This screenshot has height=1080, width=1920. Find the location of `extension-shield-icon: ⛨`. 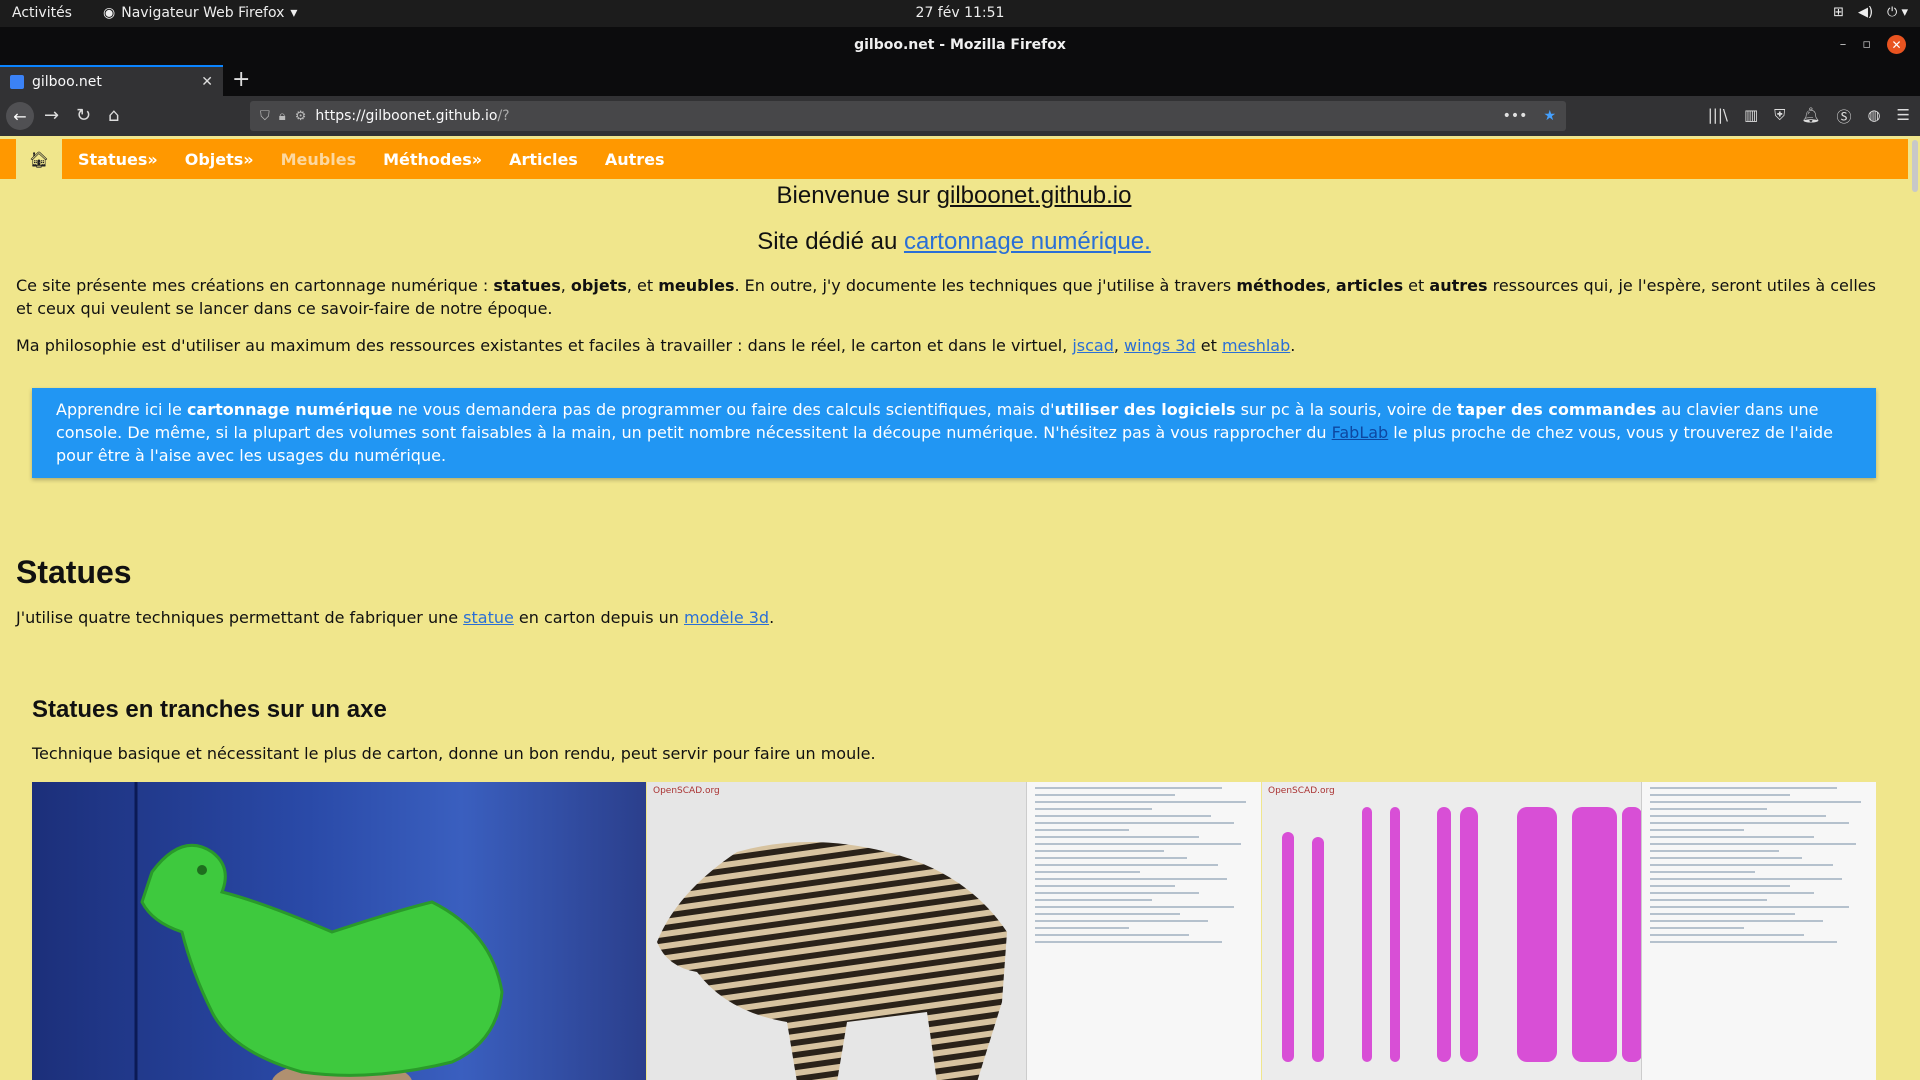

extension-shield-icon: ⛨ is located at coordinates (1779, 116).